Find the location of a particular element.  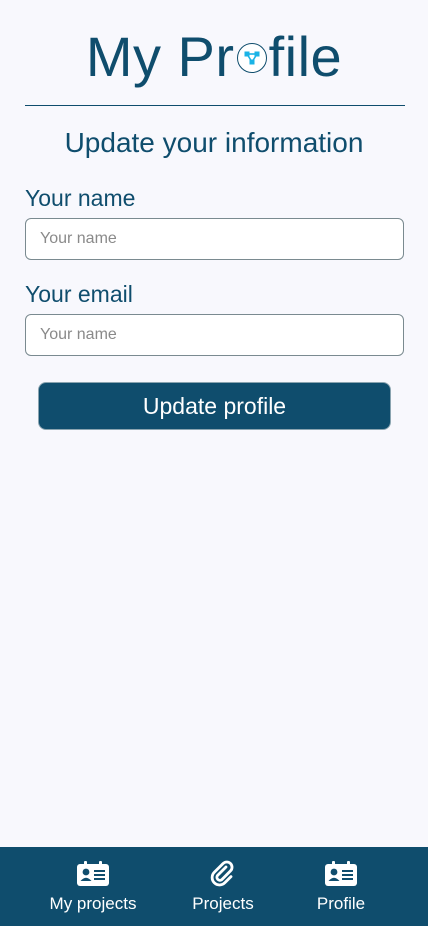

nav-item-projects: Projects is located at coordinates (223, 886).